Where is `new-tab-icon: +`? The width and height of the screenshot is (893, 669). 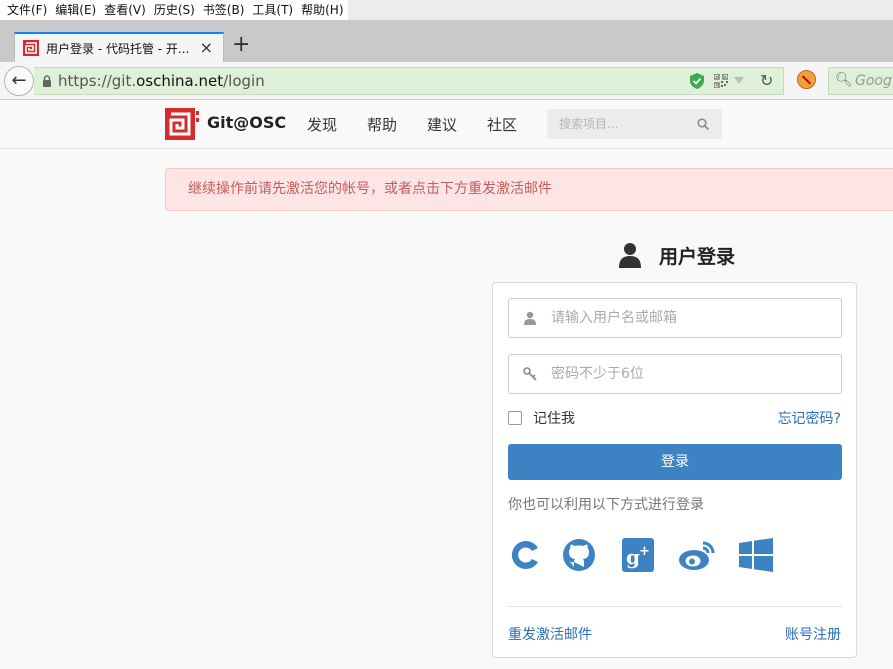
new-tab-icon: + is located at coordinates (241, 45).